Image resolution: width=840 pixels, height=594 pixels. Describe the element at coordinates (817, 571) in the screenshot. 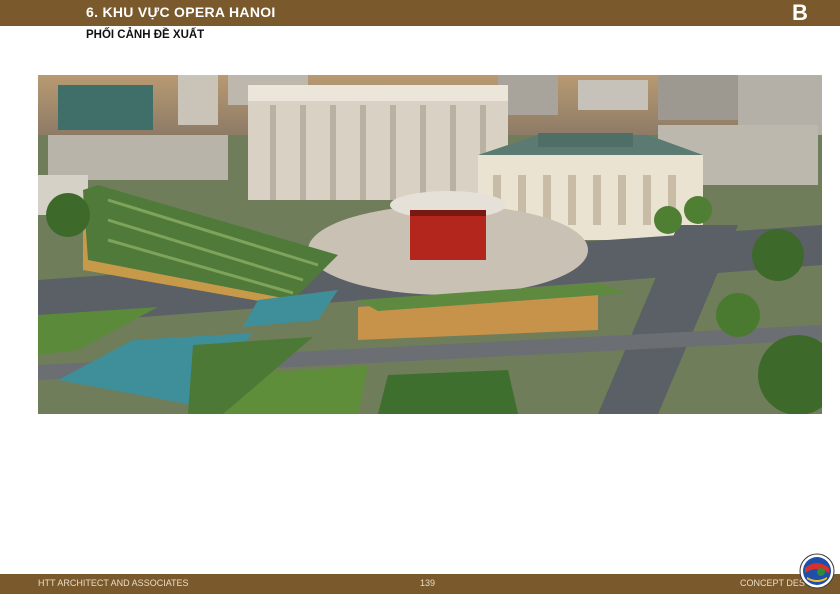

I see `globe-seal-icon` at that location.